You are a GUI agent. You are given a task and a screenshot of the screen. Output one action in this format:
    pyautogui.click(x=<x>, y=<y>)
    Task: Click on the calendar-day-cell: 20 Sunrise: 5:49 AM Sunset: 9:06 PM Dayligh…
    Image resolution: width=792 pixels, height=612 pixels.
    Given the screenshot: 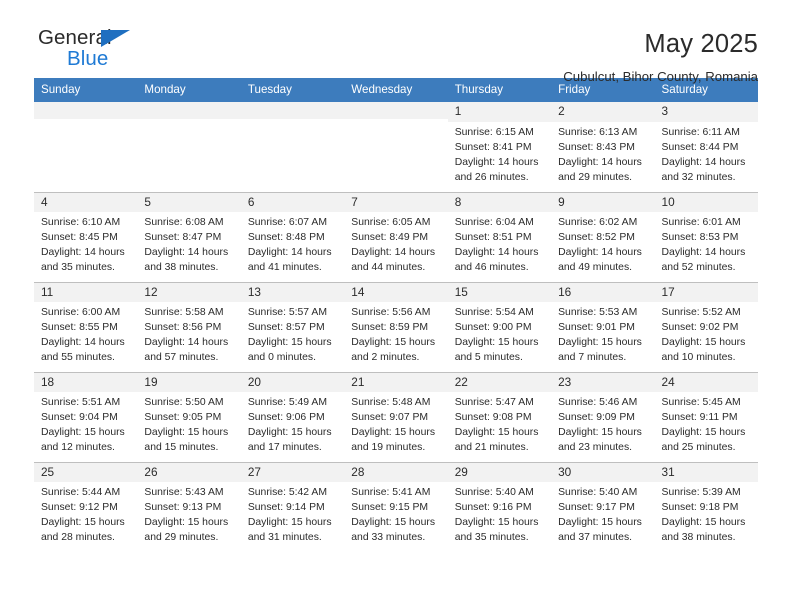 What is the action you would take?
    pyautogui.click(x=292, y=416)
    